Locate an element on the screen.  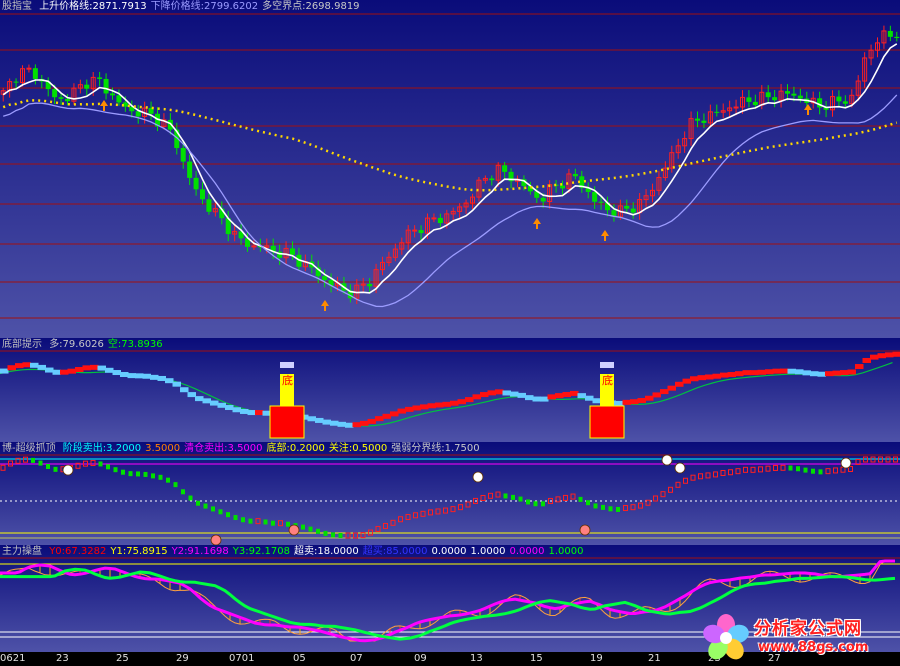
x-tick-label: 07 is located at coordinates (356, 658).